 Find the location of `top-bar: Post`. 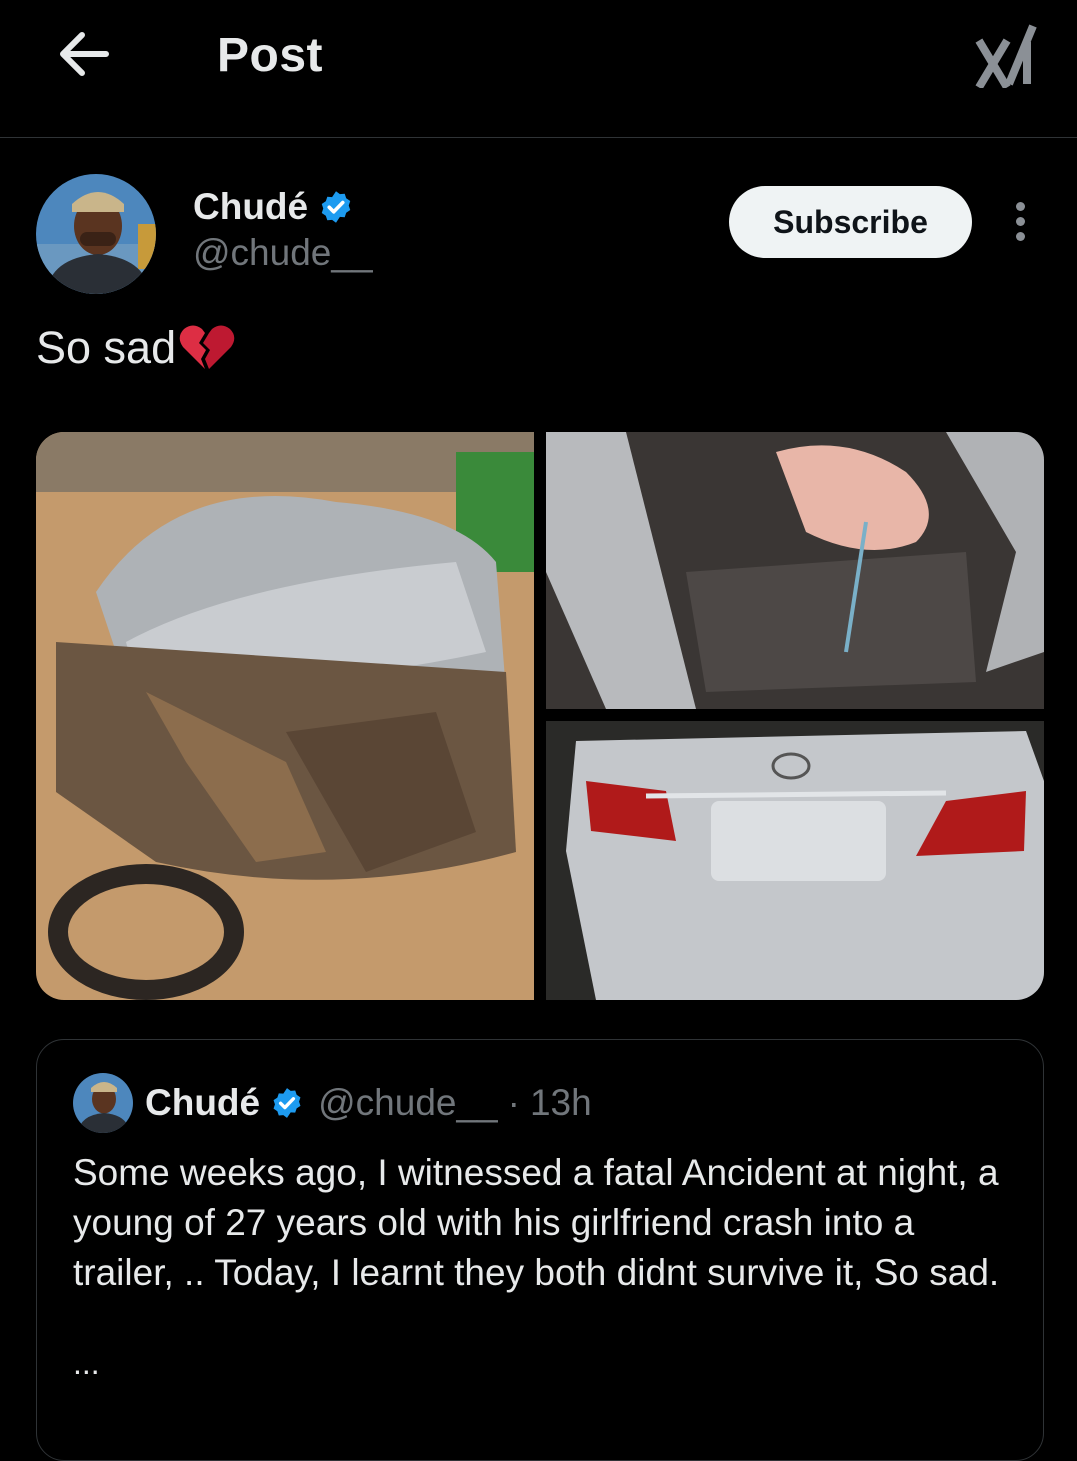

top-bar: Post is located at coordinates (538, 69).